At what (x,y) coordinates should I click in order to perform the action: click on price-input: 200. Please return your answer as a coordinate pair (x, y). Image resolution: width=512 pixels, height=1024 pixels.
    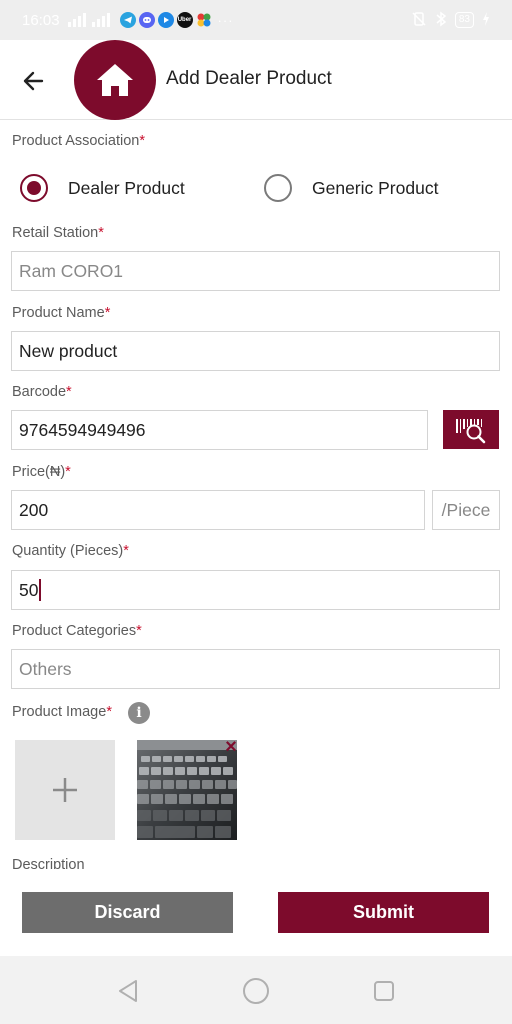
    Looking at the image, I should click on (218, 510).